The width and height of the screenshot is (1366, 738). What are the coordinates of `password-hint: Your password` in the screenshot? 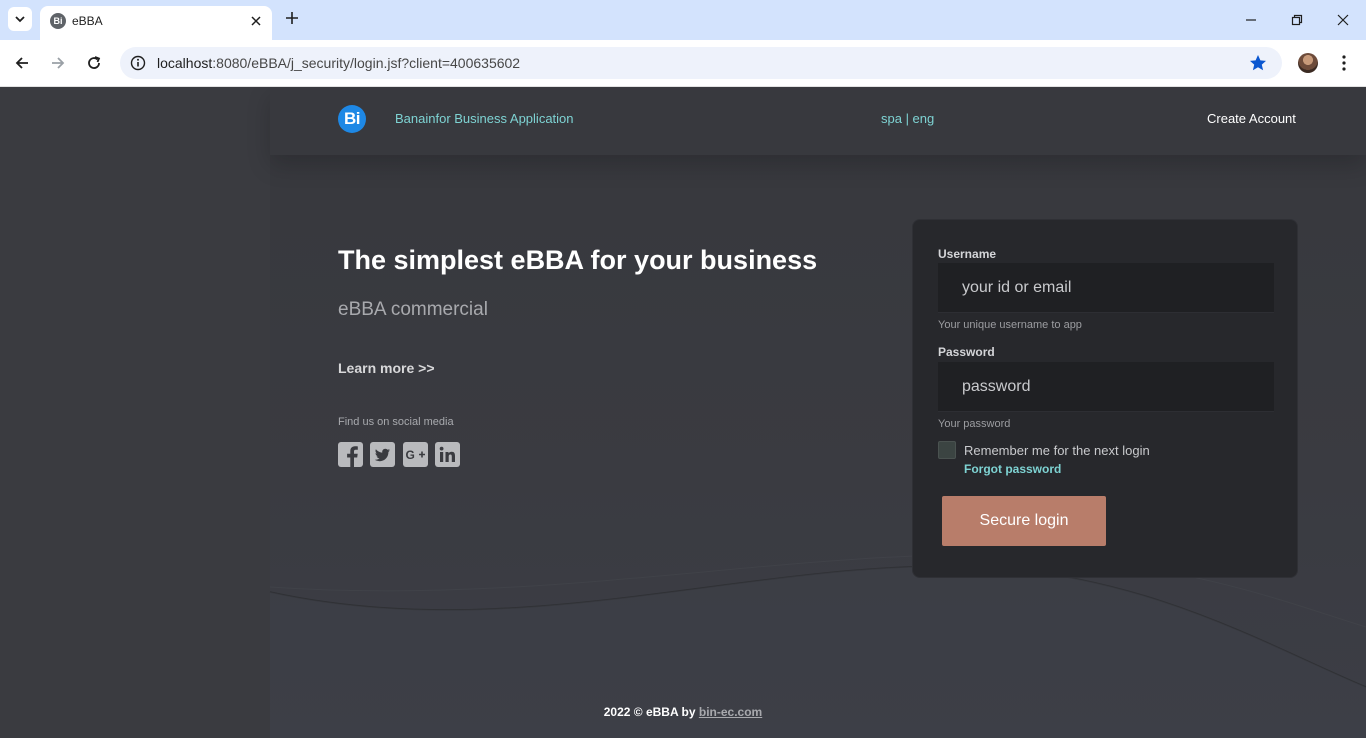 It's located at (974, 424).